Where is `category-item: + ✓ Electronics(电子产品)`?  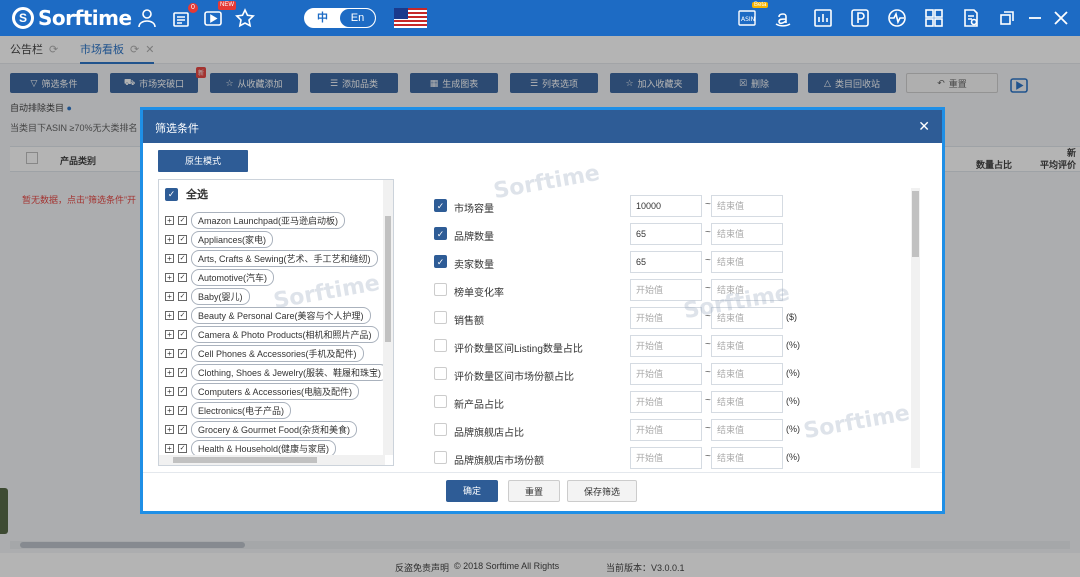 category-item: + ✓ Electronics(电子产品) is located at coordinates (228, 410).